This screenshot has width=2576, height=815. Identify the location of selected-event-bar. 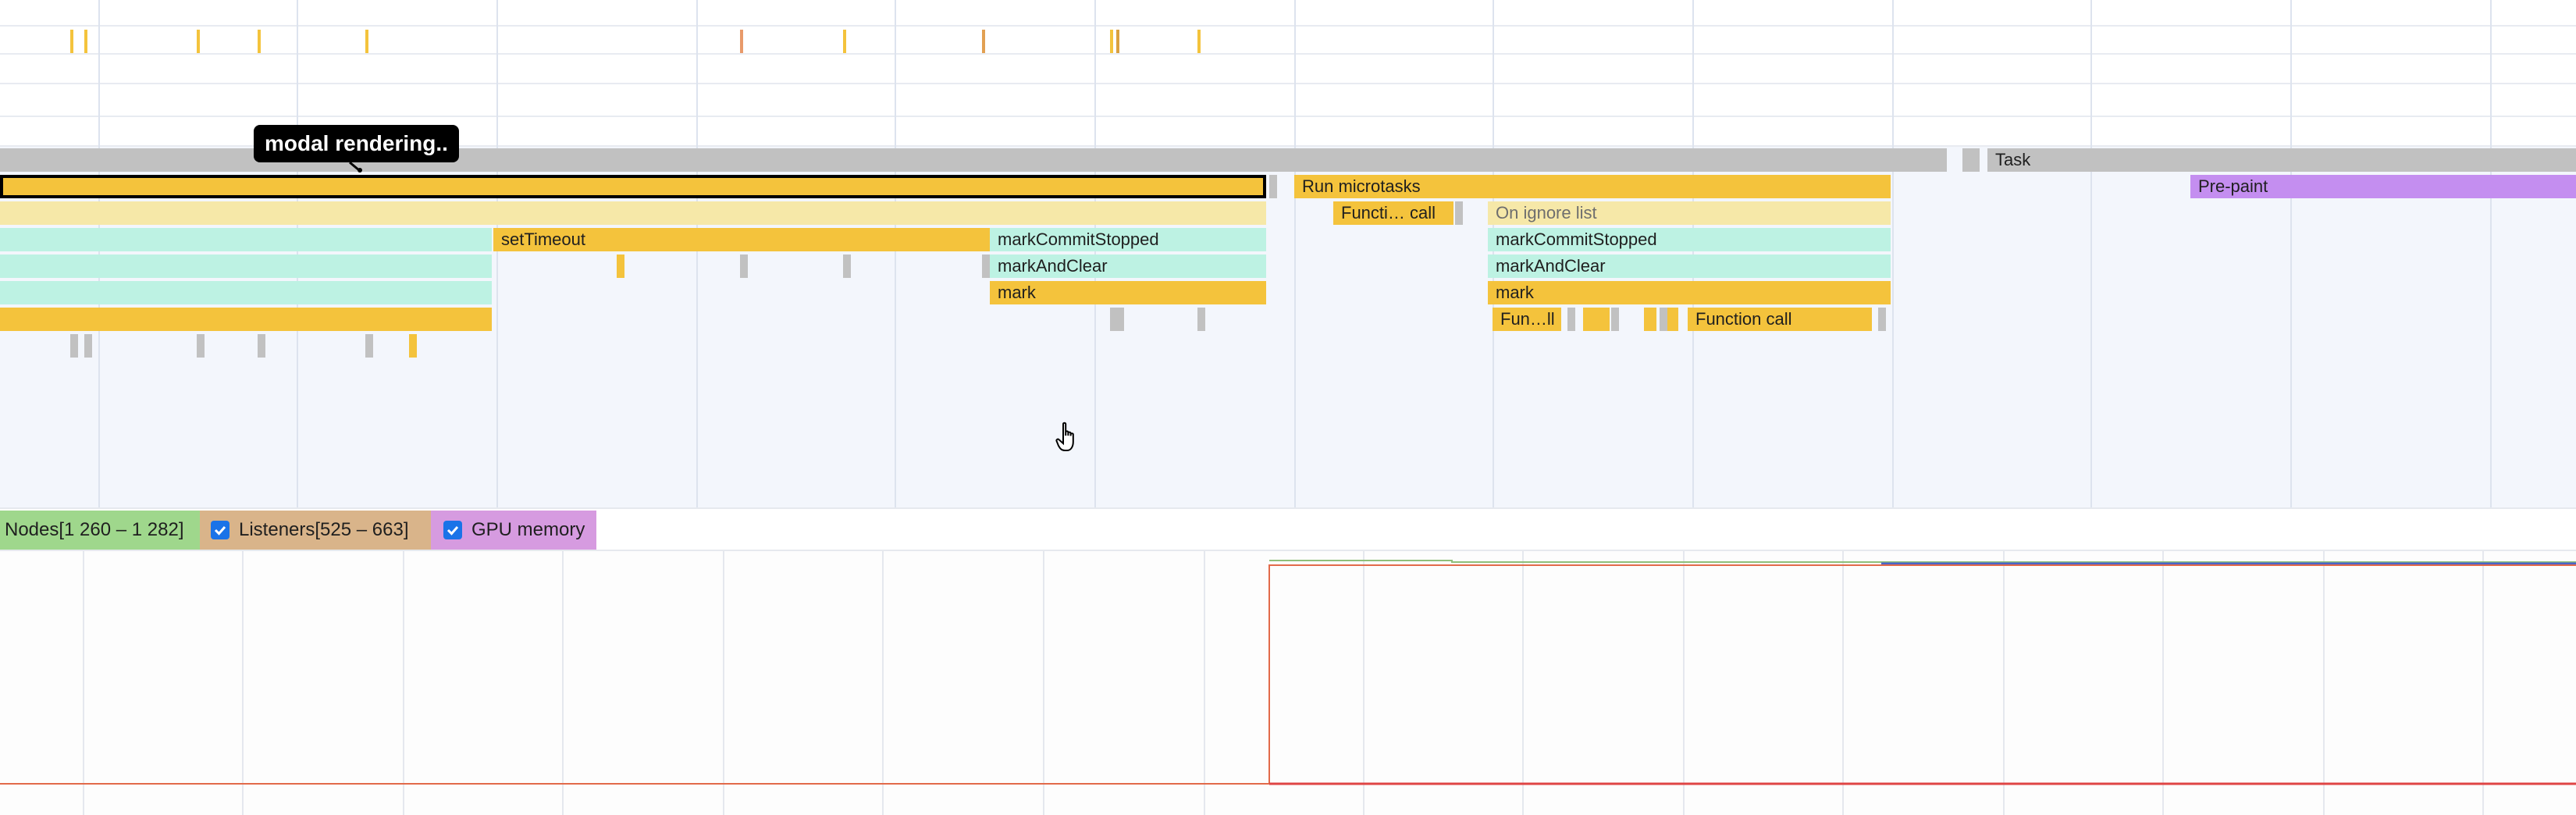
(633, 186).